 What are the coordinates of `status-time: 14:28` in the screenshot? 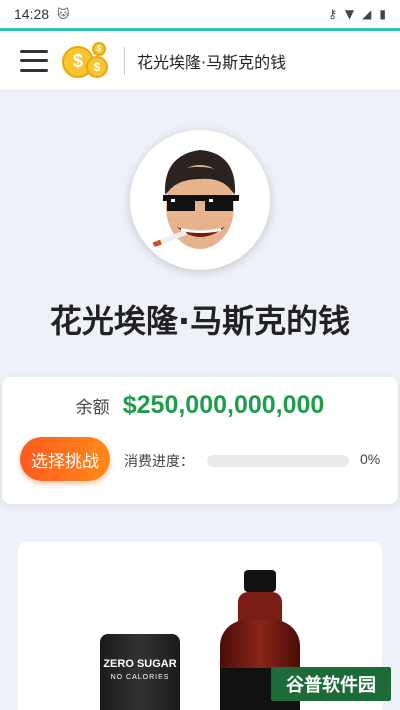 It's located at (32, 14).